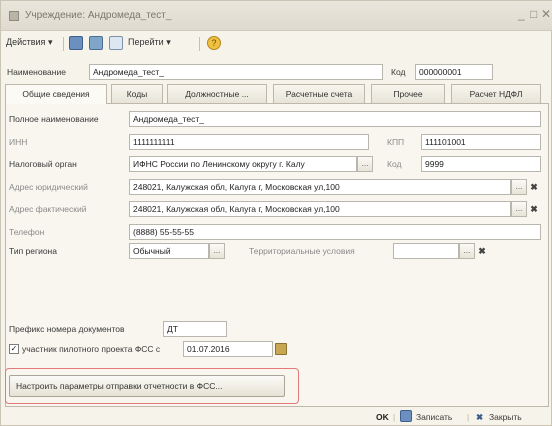 This screenshot has height=426, width=552. I want to click on actual-address-clear-icon: ✖, so click(534, 209).